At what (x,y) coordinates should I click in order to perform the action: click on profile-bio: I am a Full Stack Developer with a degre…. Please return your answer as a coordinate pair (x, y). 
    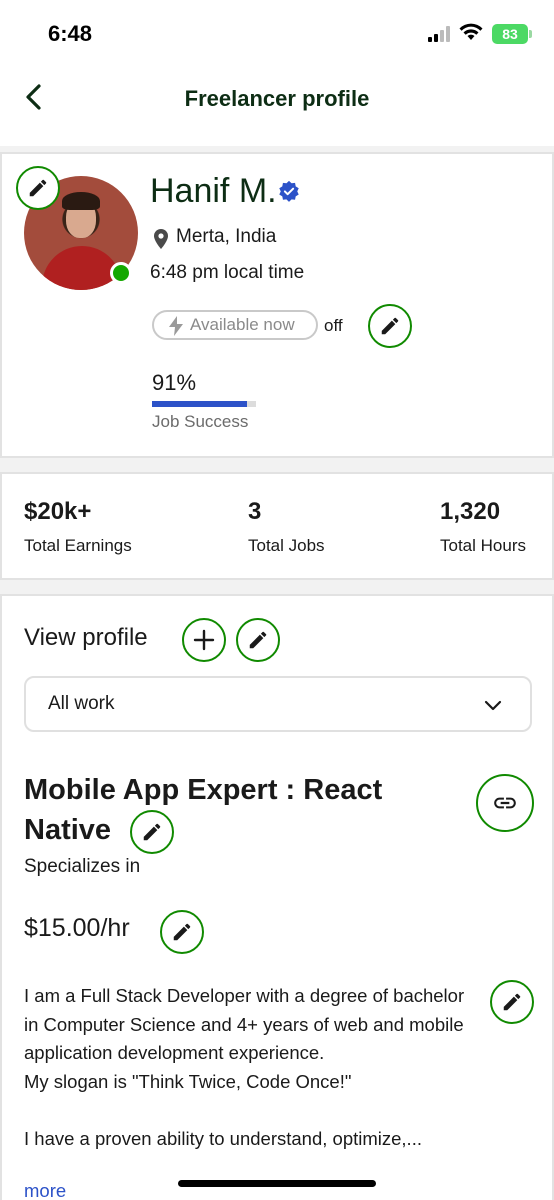
    Looking at the image, I should click on (244, 1067).